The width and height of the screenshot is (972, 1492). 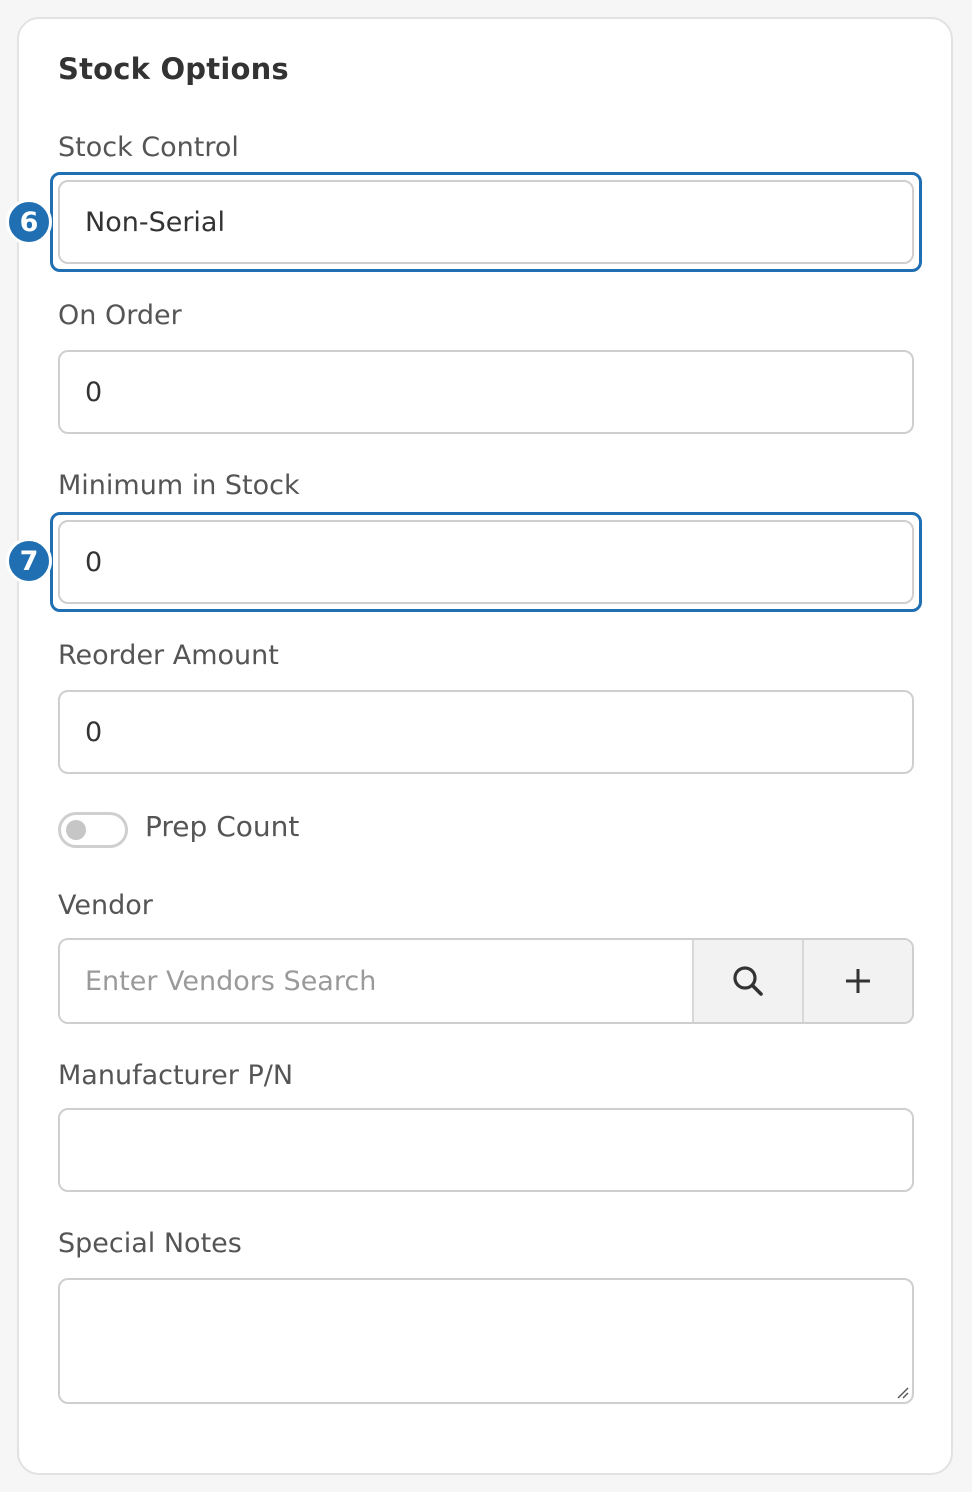 What do you see at coordinates (376, 981) in the screenshot?
I see `vendor-search-input` at bounding box center [376, 981].